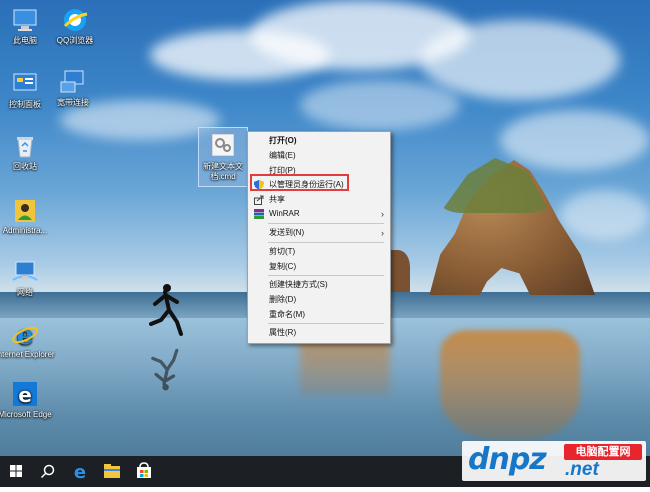 The height and width of the screenshot is (492, 650). I want to click on menu-item-copy: 复制(C), so click(319, 267).